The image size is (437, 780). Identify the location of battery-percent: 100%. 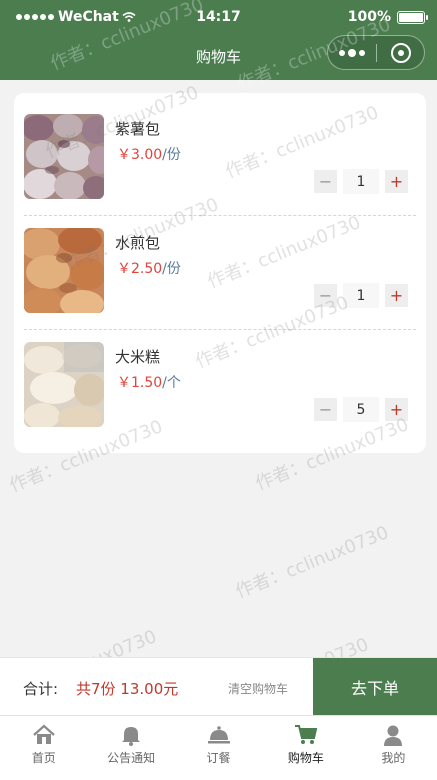
(369, 17).